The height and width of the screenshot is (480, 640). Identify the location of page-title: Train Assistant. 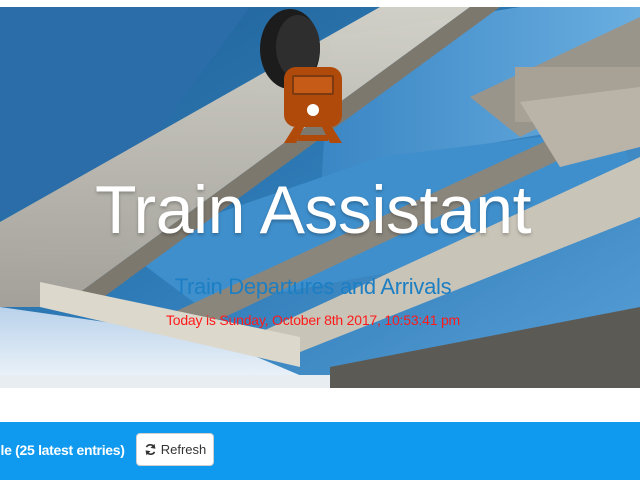
(313, 210).